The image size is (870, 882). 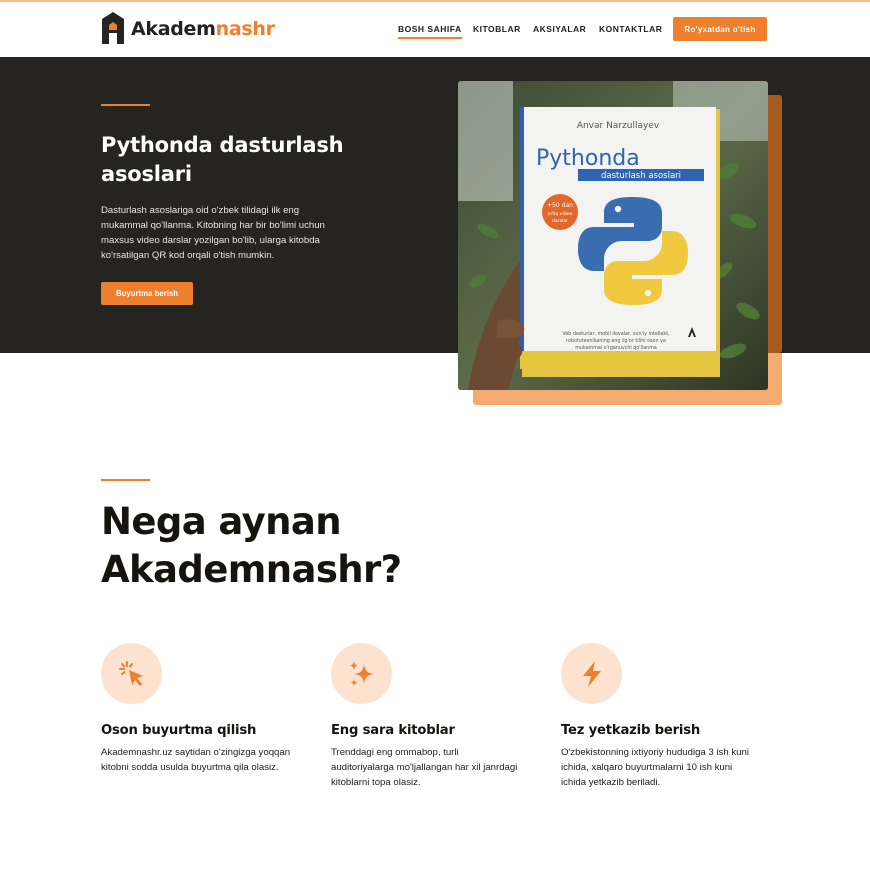 What do you see at coordinates (430, 31) in the screenshot?
I see `nav-item-home: BOSH SAHIFA` at bounding box center [430, 31].